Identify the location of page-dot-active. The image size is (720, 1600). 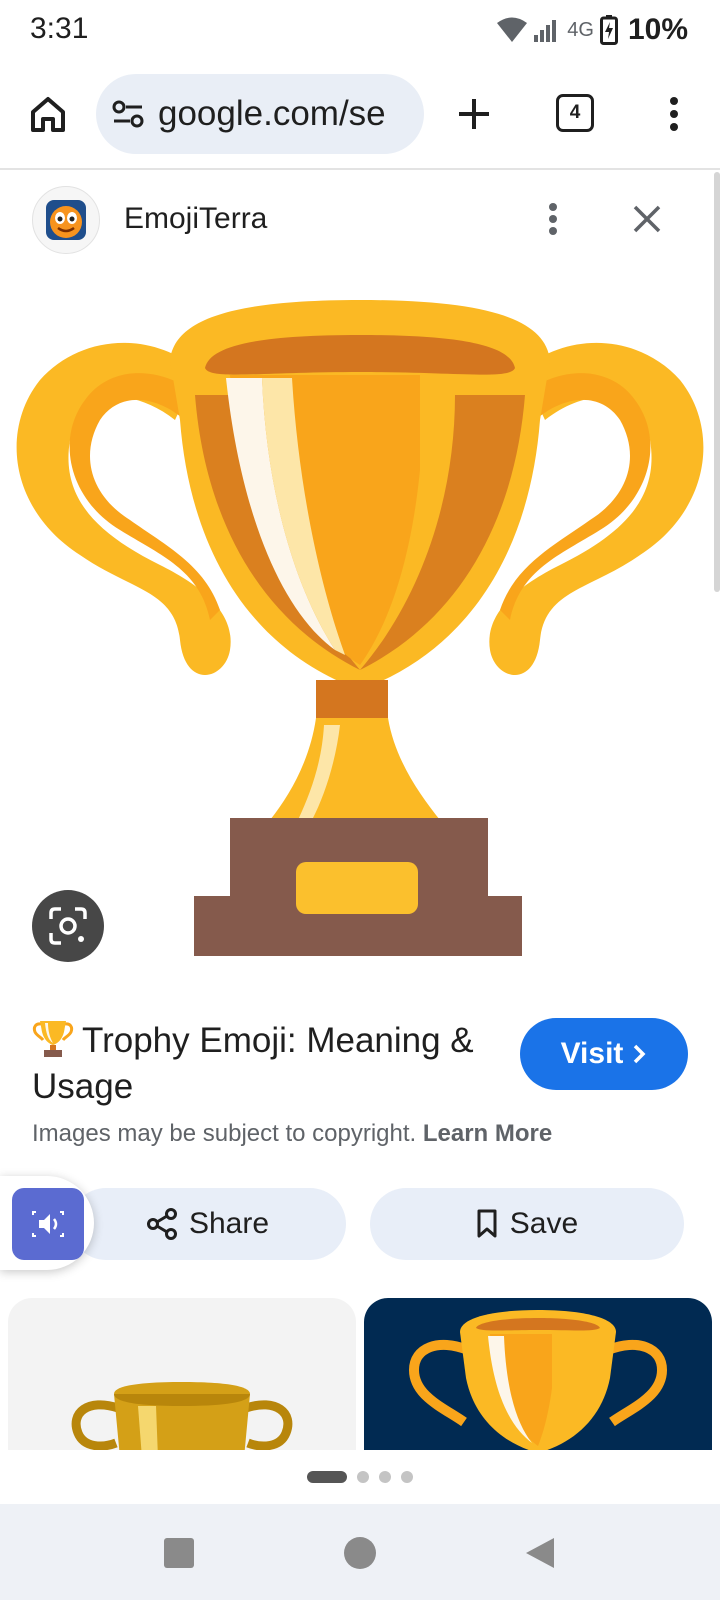
(327, 1477).